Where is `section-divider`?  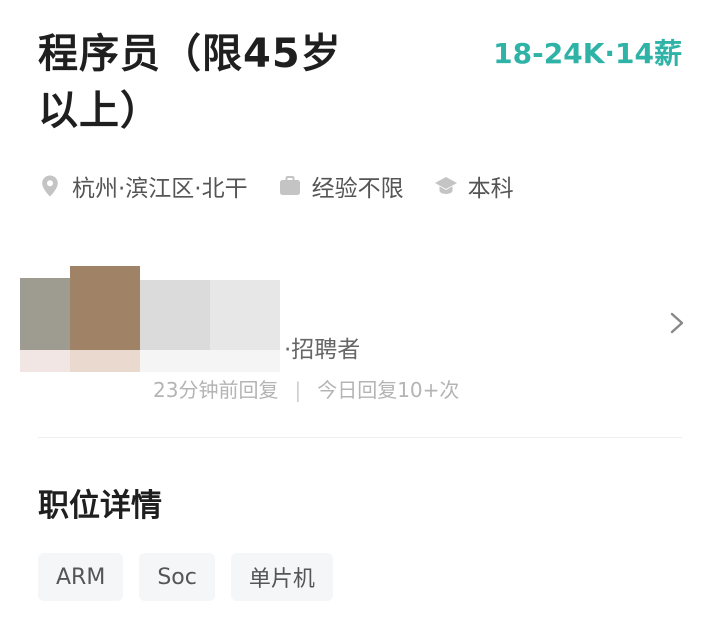 section-divider is located at coordinates (360, 437).